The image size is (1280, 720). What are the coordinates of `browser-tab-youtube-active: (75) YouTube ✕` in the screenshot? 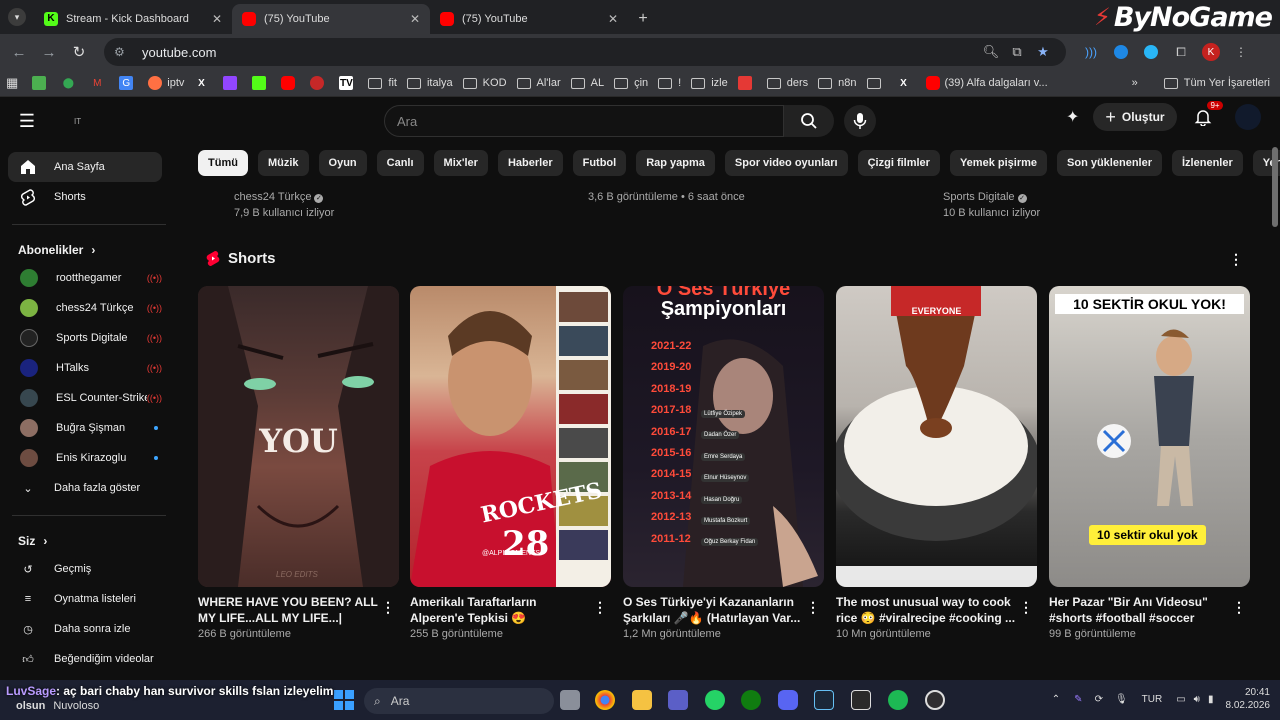 It's located at (331, 19).